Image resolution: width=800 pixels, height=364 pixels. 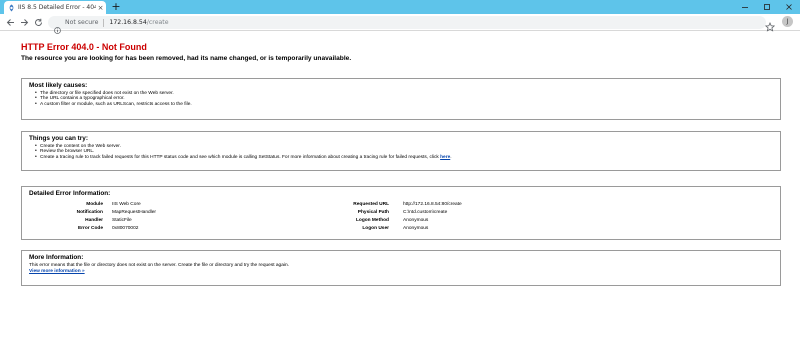 I want to click on minimize-icon, so click(x=745, y=7).